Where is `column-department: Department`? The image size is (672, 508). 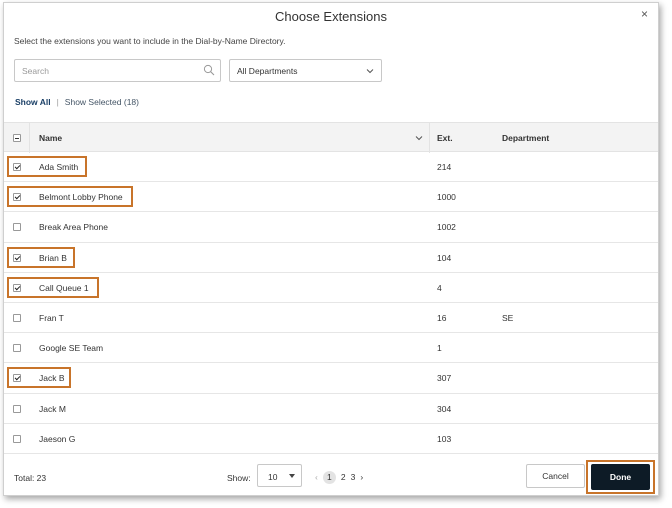 column-department: Department is located at coordinates (525, 138).